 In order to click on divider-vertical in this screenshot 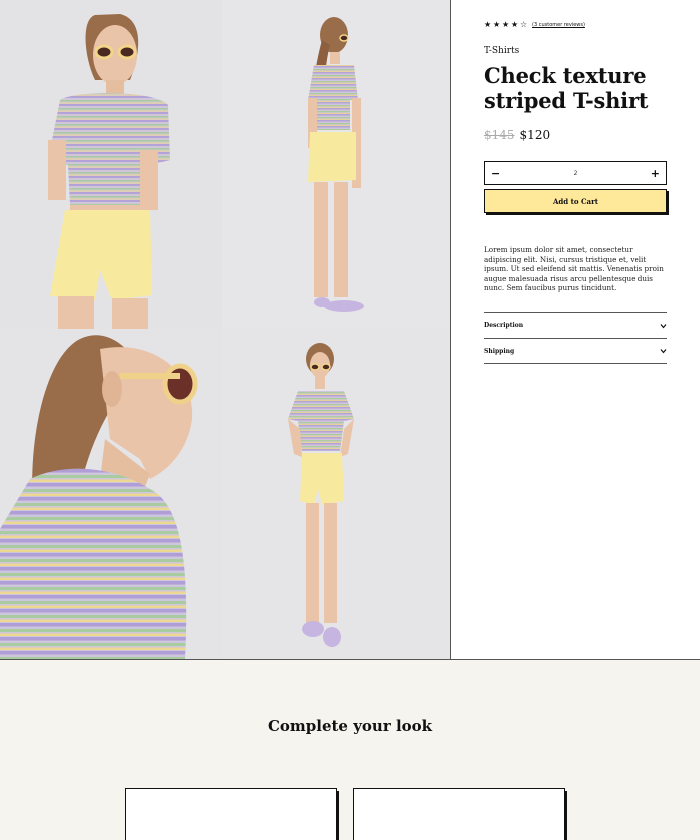, I will do `click(450, 329)`.